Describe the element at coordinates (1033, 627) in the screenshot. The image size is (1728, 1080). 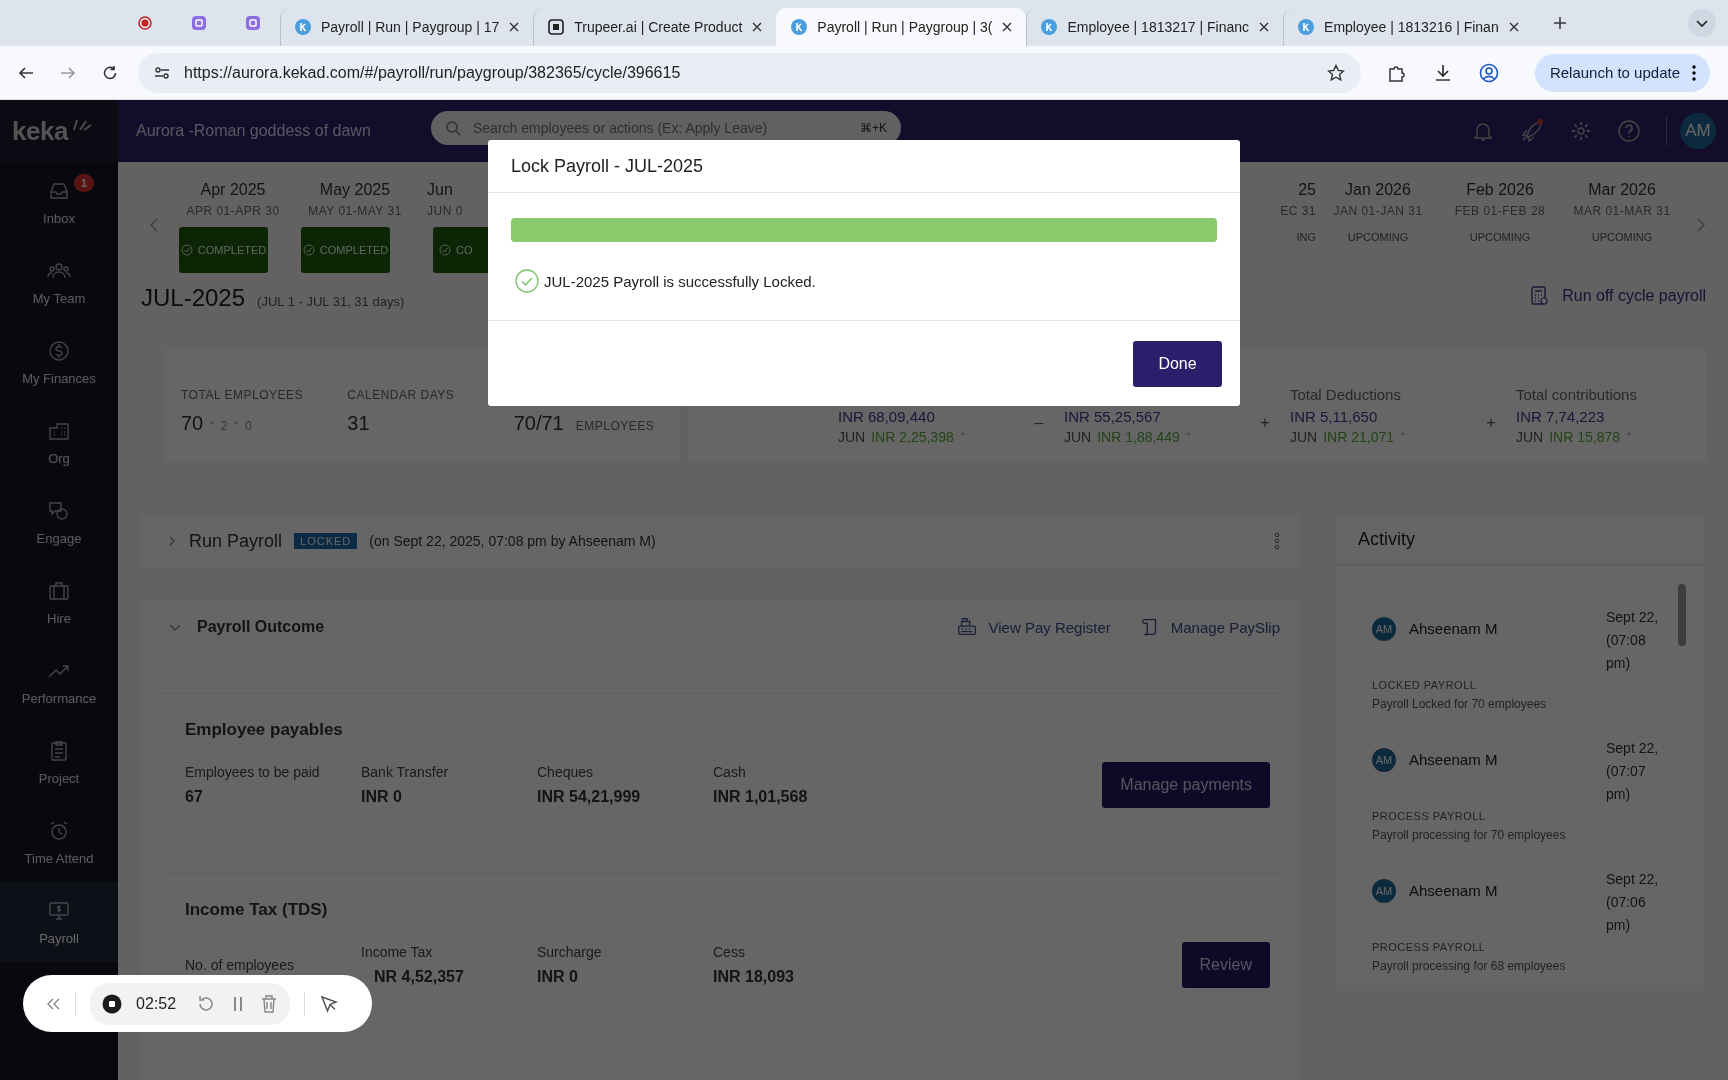
I see `action-link: View Pay Register` at that location.